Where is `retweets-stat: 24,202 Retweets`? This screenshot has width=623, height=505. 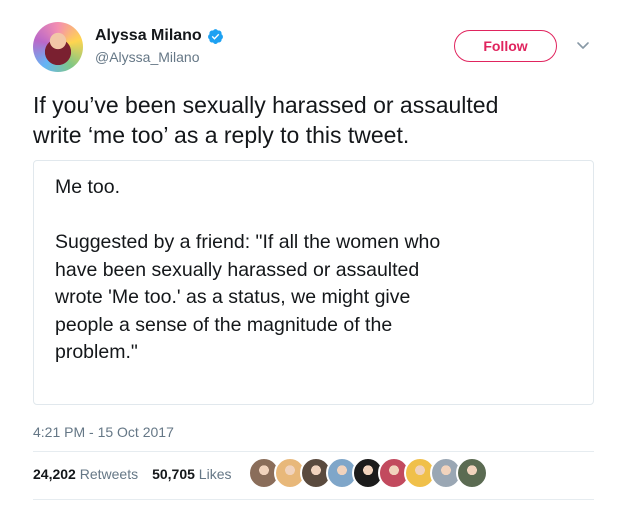
retweets-stat: 24,202 Retweets is located at coordinates (85, 474).